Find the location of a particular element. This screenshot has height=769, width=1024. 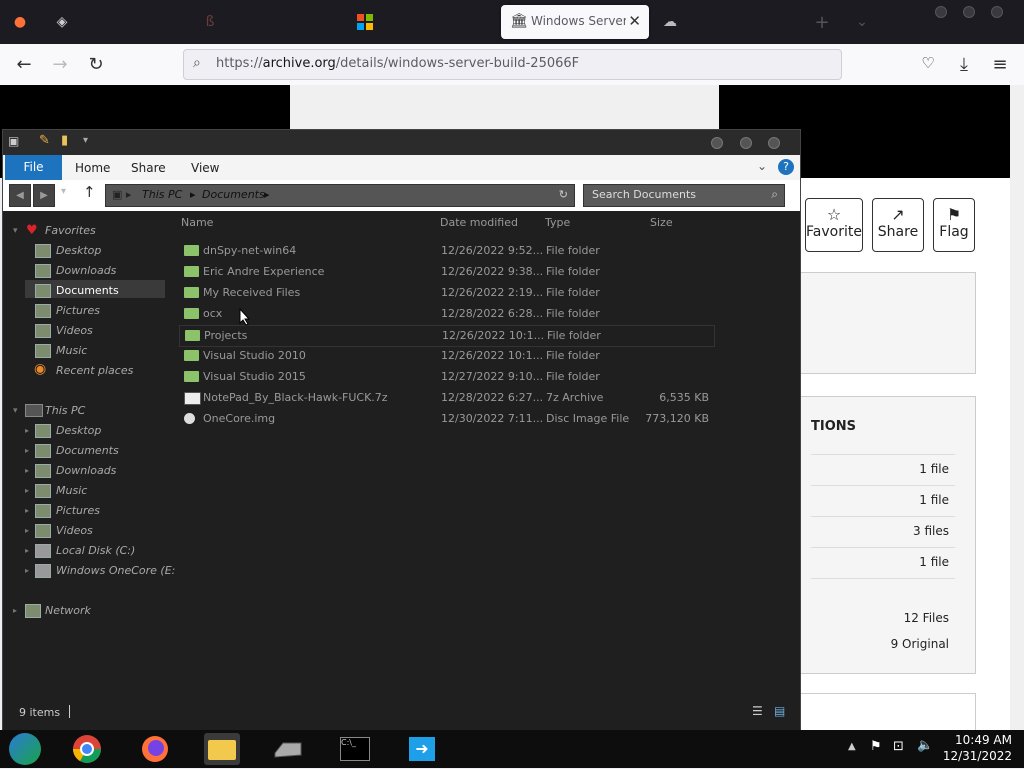

total-files: 12 Files is located at coordinates (926, 618).